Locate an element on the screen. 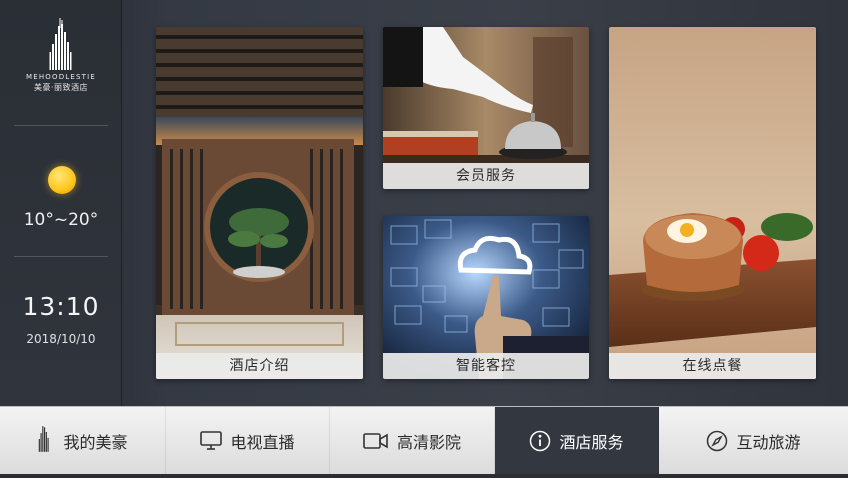  brand-name-cn: 美豪·丽致酒店 is located at coordinates (61, 87).